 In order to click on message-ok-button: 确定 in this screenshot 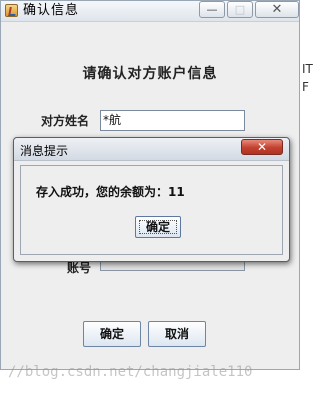, I will do `click(158, 227)`.